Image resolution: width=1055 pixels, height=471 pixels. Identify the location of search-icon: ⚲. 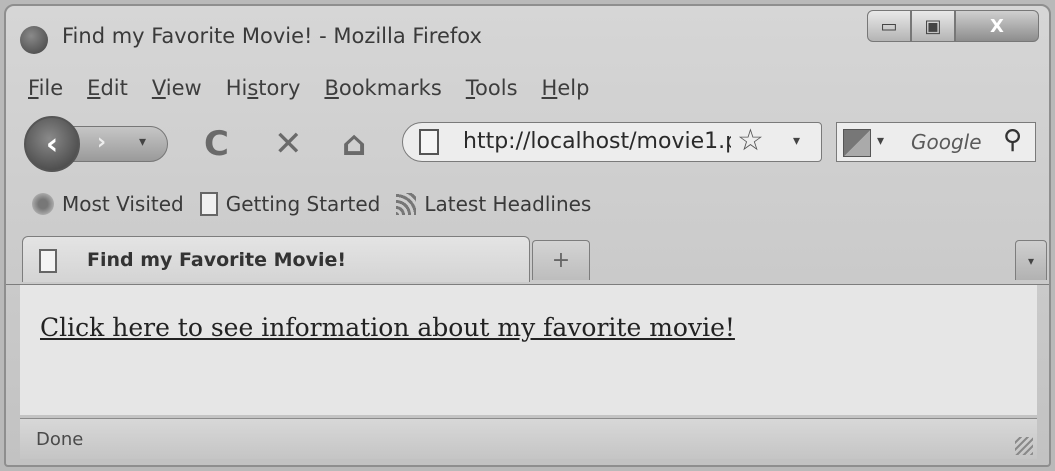
(1012, 140).